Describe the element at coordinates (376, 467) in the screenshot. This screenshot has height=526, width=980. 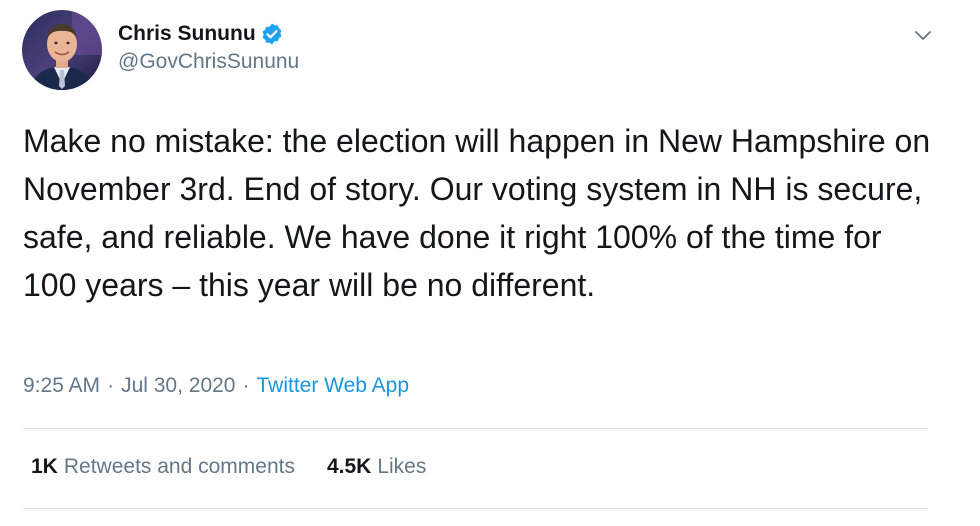
I see `likes-stat: 4.5K Likes` at that location.